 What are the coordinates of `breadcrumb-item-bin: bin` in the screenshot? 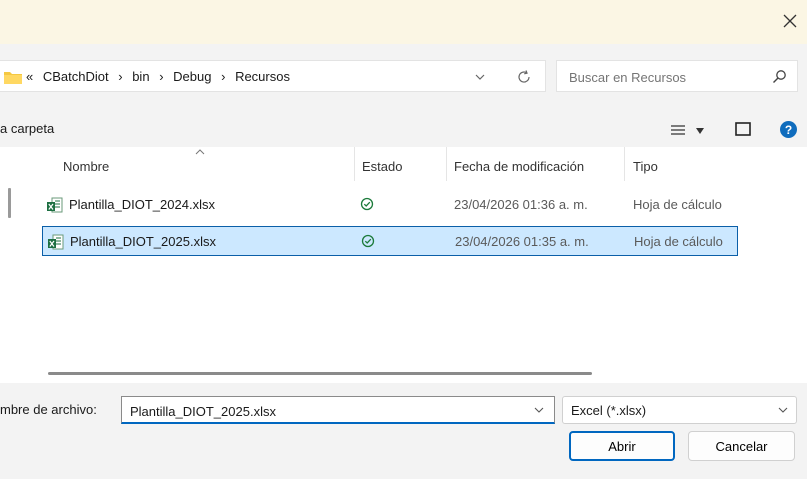 It's located at (140, 76).